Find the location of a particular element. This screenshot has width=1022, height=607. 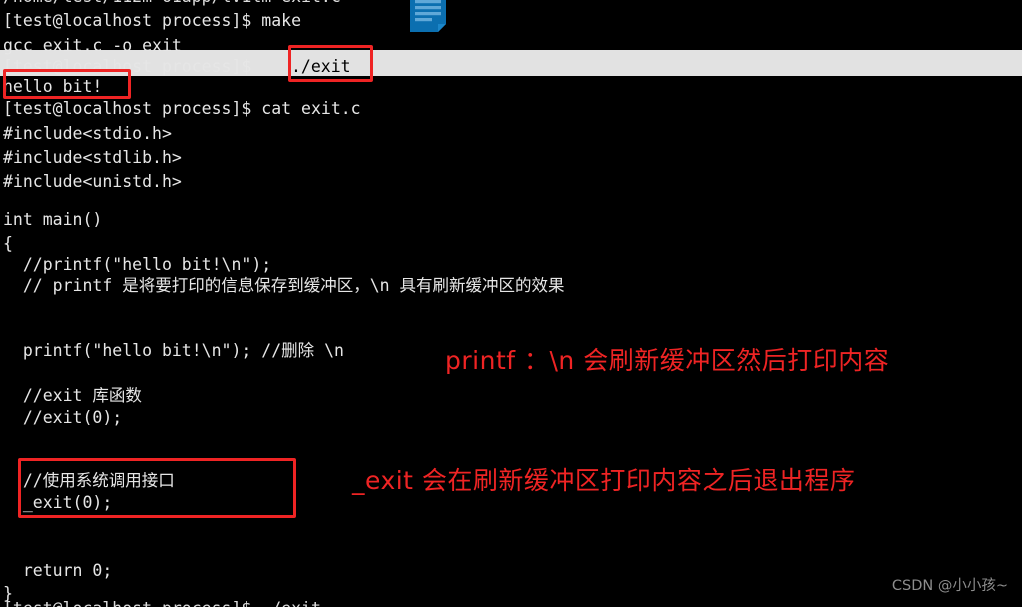

terminal-line: #include<unistd.h> is located at coordinates (92, 181).